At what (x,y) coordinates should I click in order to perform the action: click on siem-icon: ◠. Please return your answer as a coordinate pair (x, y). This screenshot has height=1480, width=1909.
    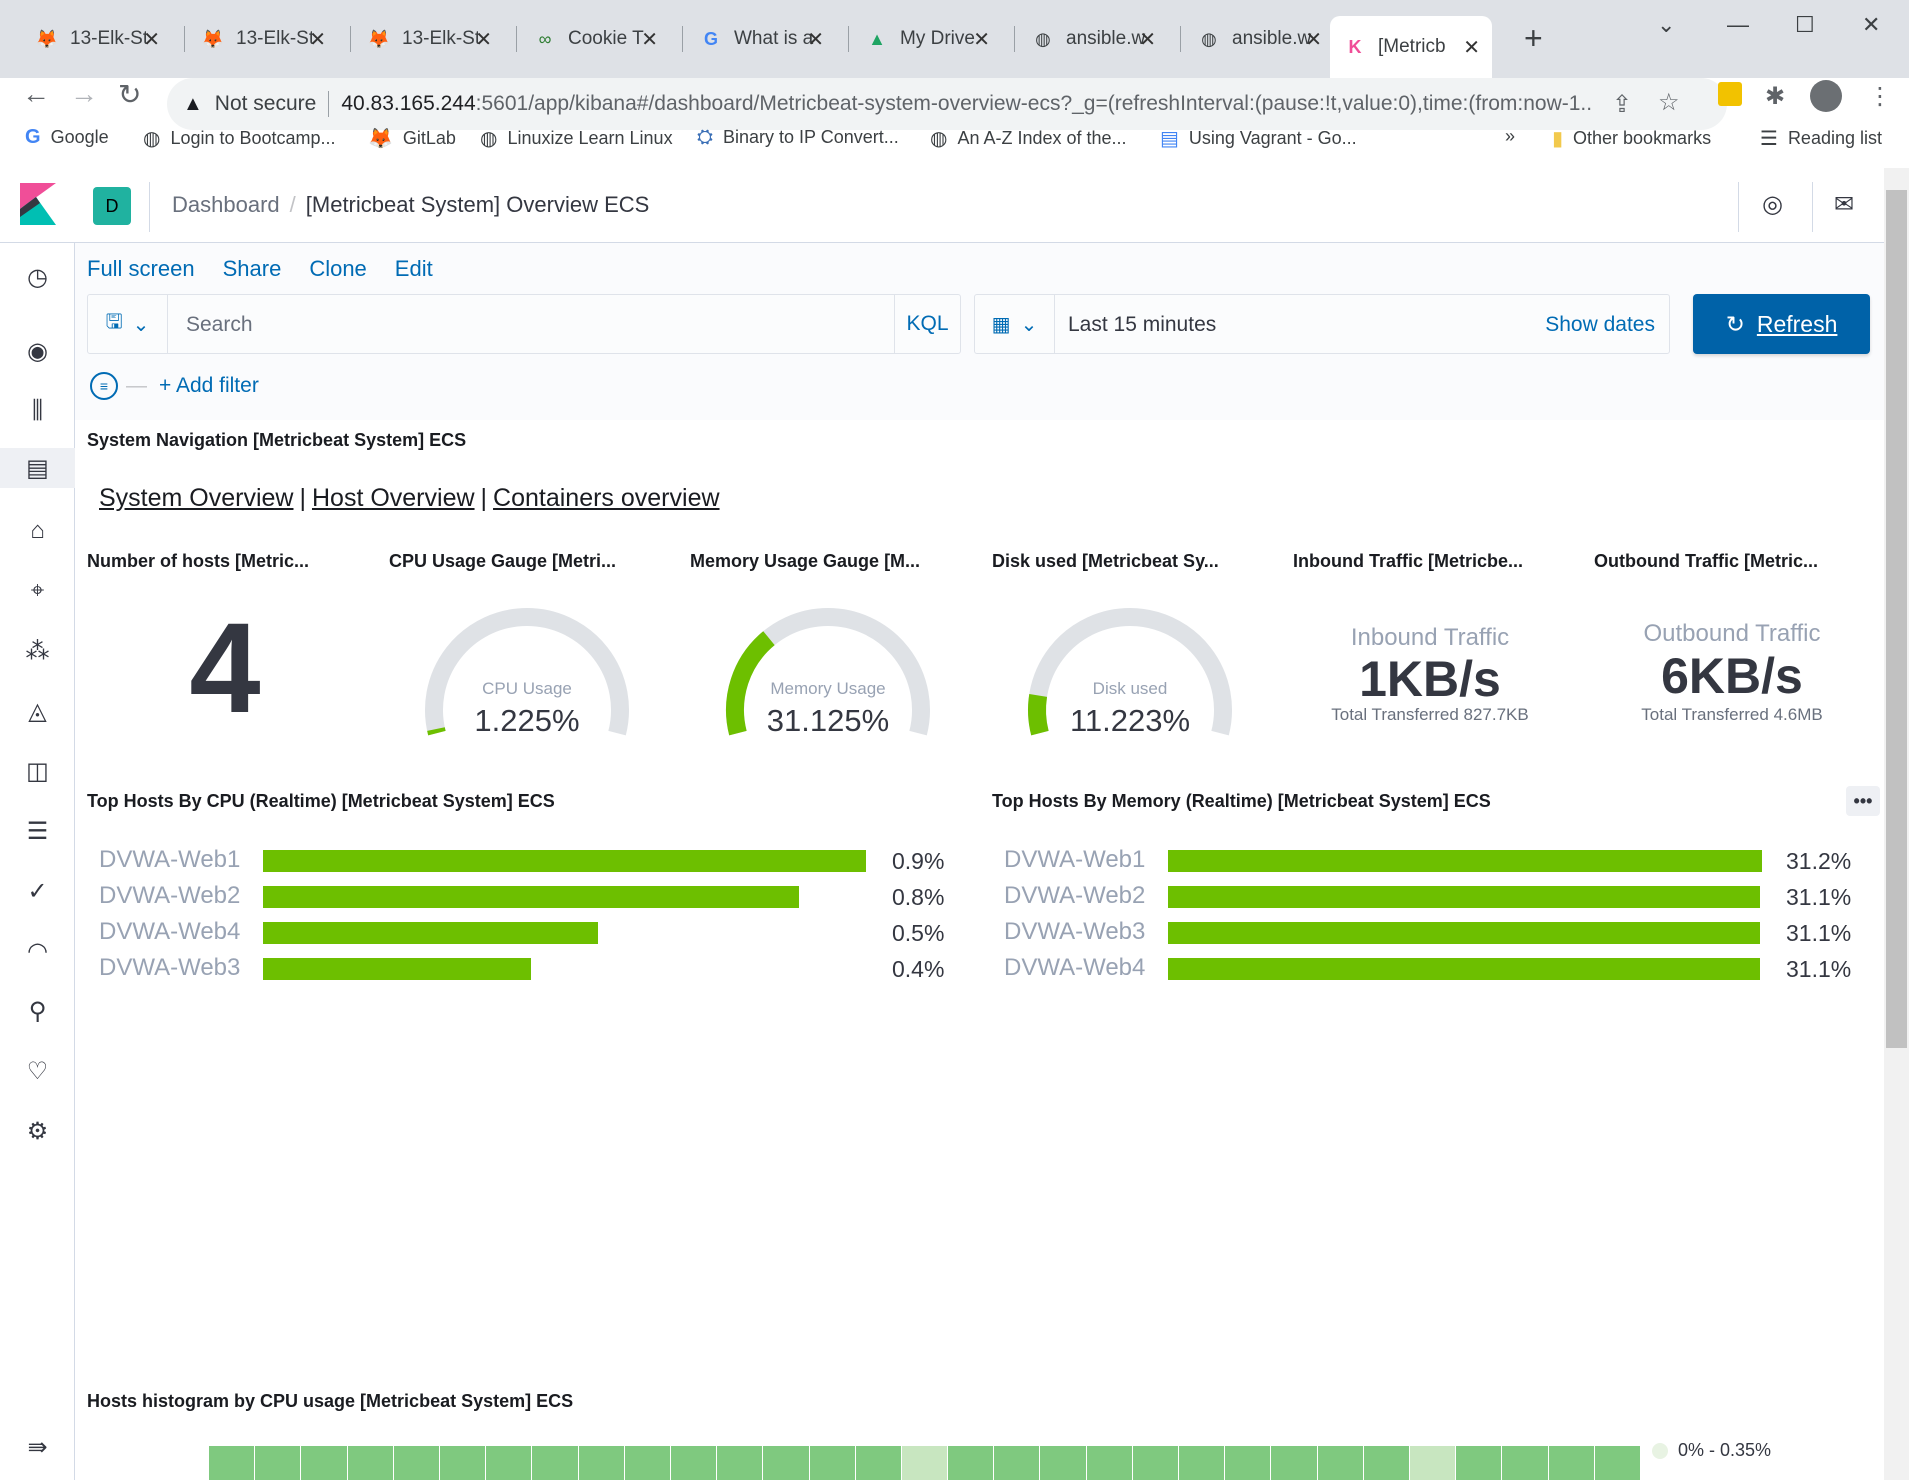
    Looking at the image, I should click on (37, 951).